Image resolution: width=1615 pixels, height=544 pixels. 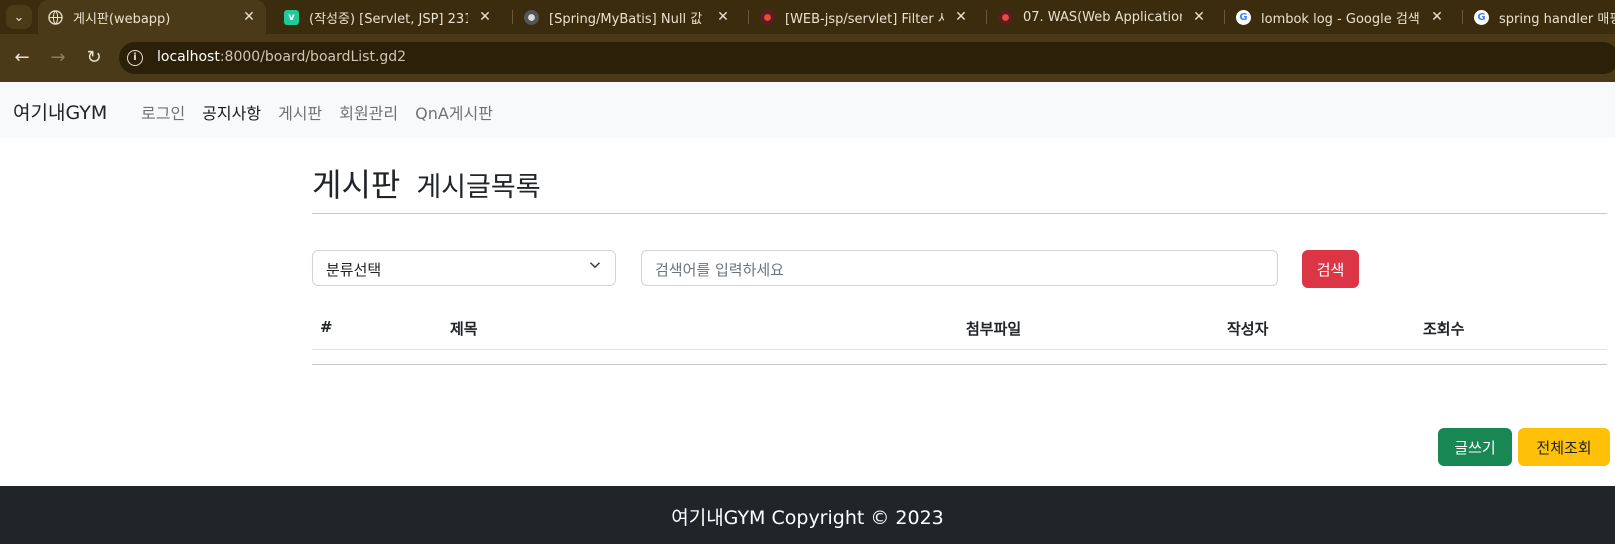 I want to click on nav-link-qna: QnA게시판, so click(x=454, y=112).